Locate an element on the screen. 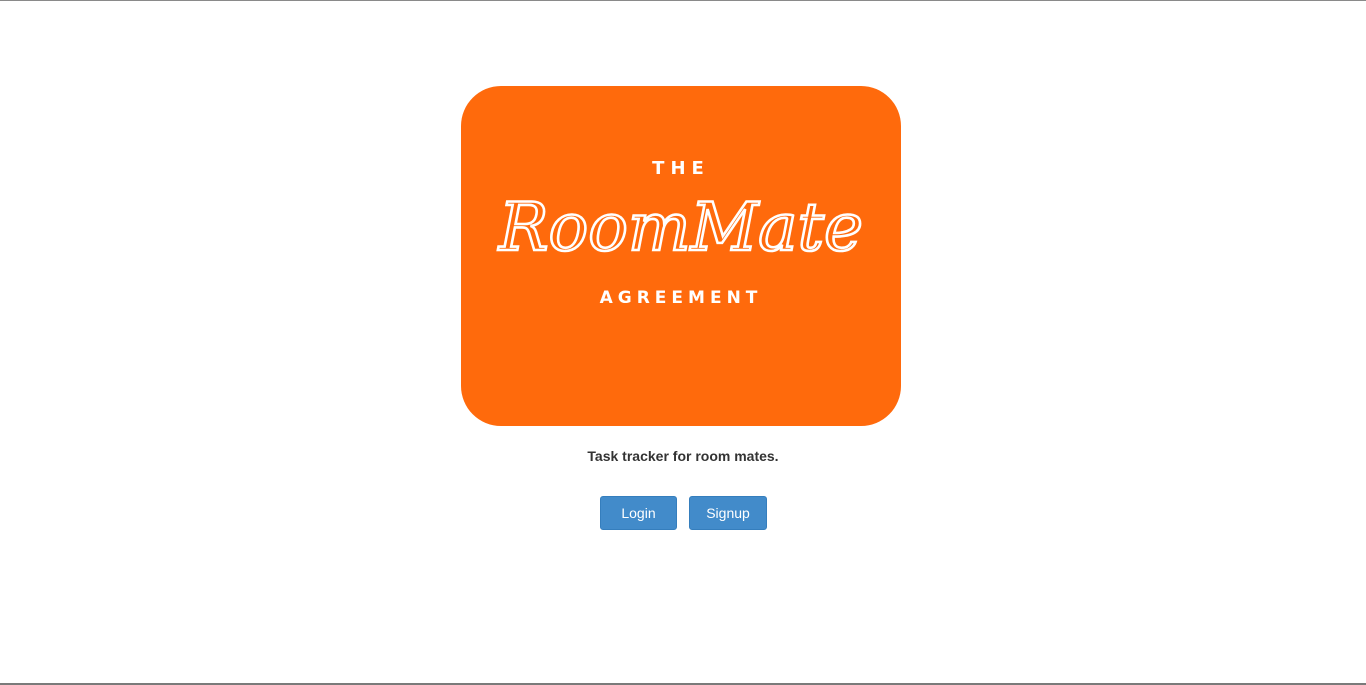 This screenshot has width=1366, height=685. window-top-border is located at coordinates (683, 0).